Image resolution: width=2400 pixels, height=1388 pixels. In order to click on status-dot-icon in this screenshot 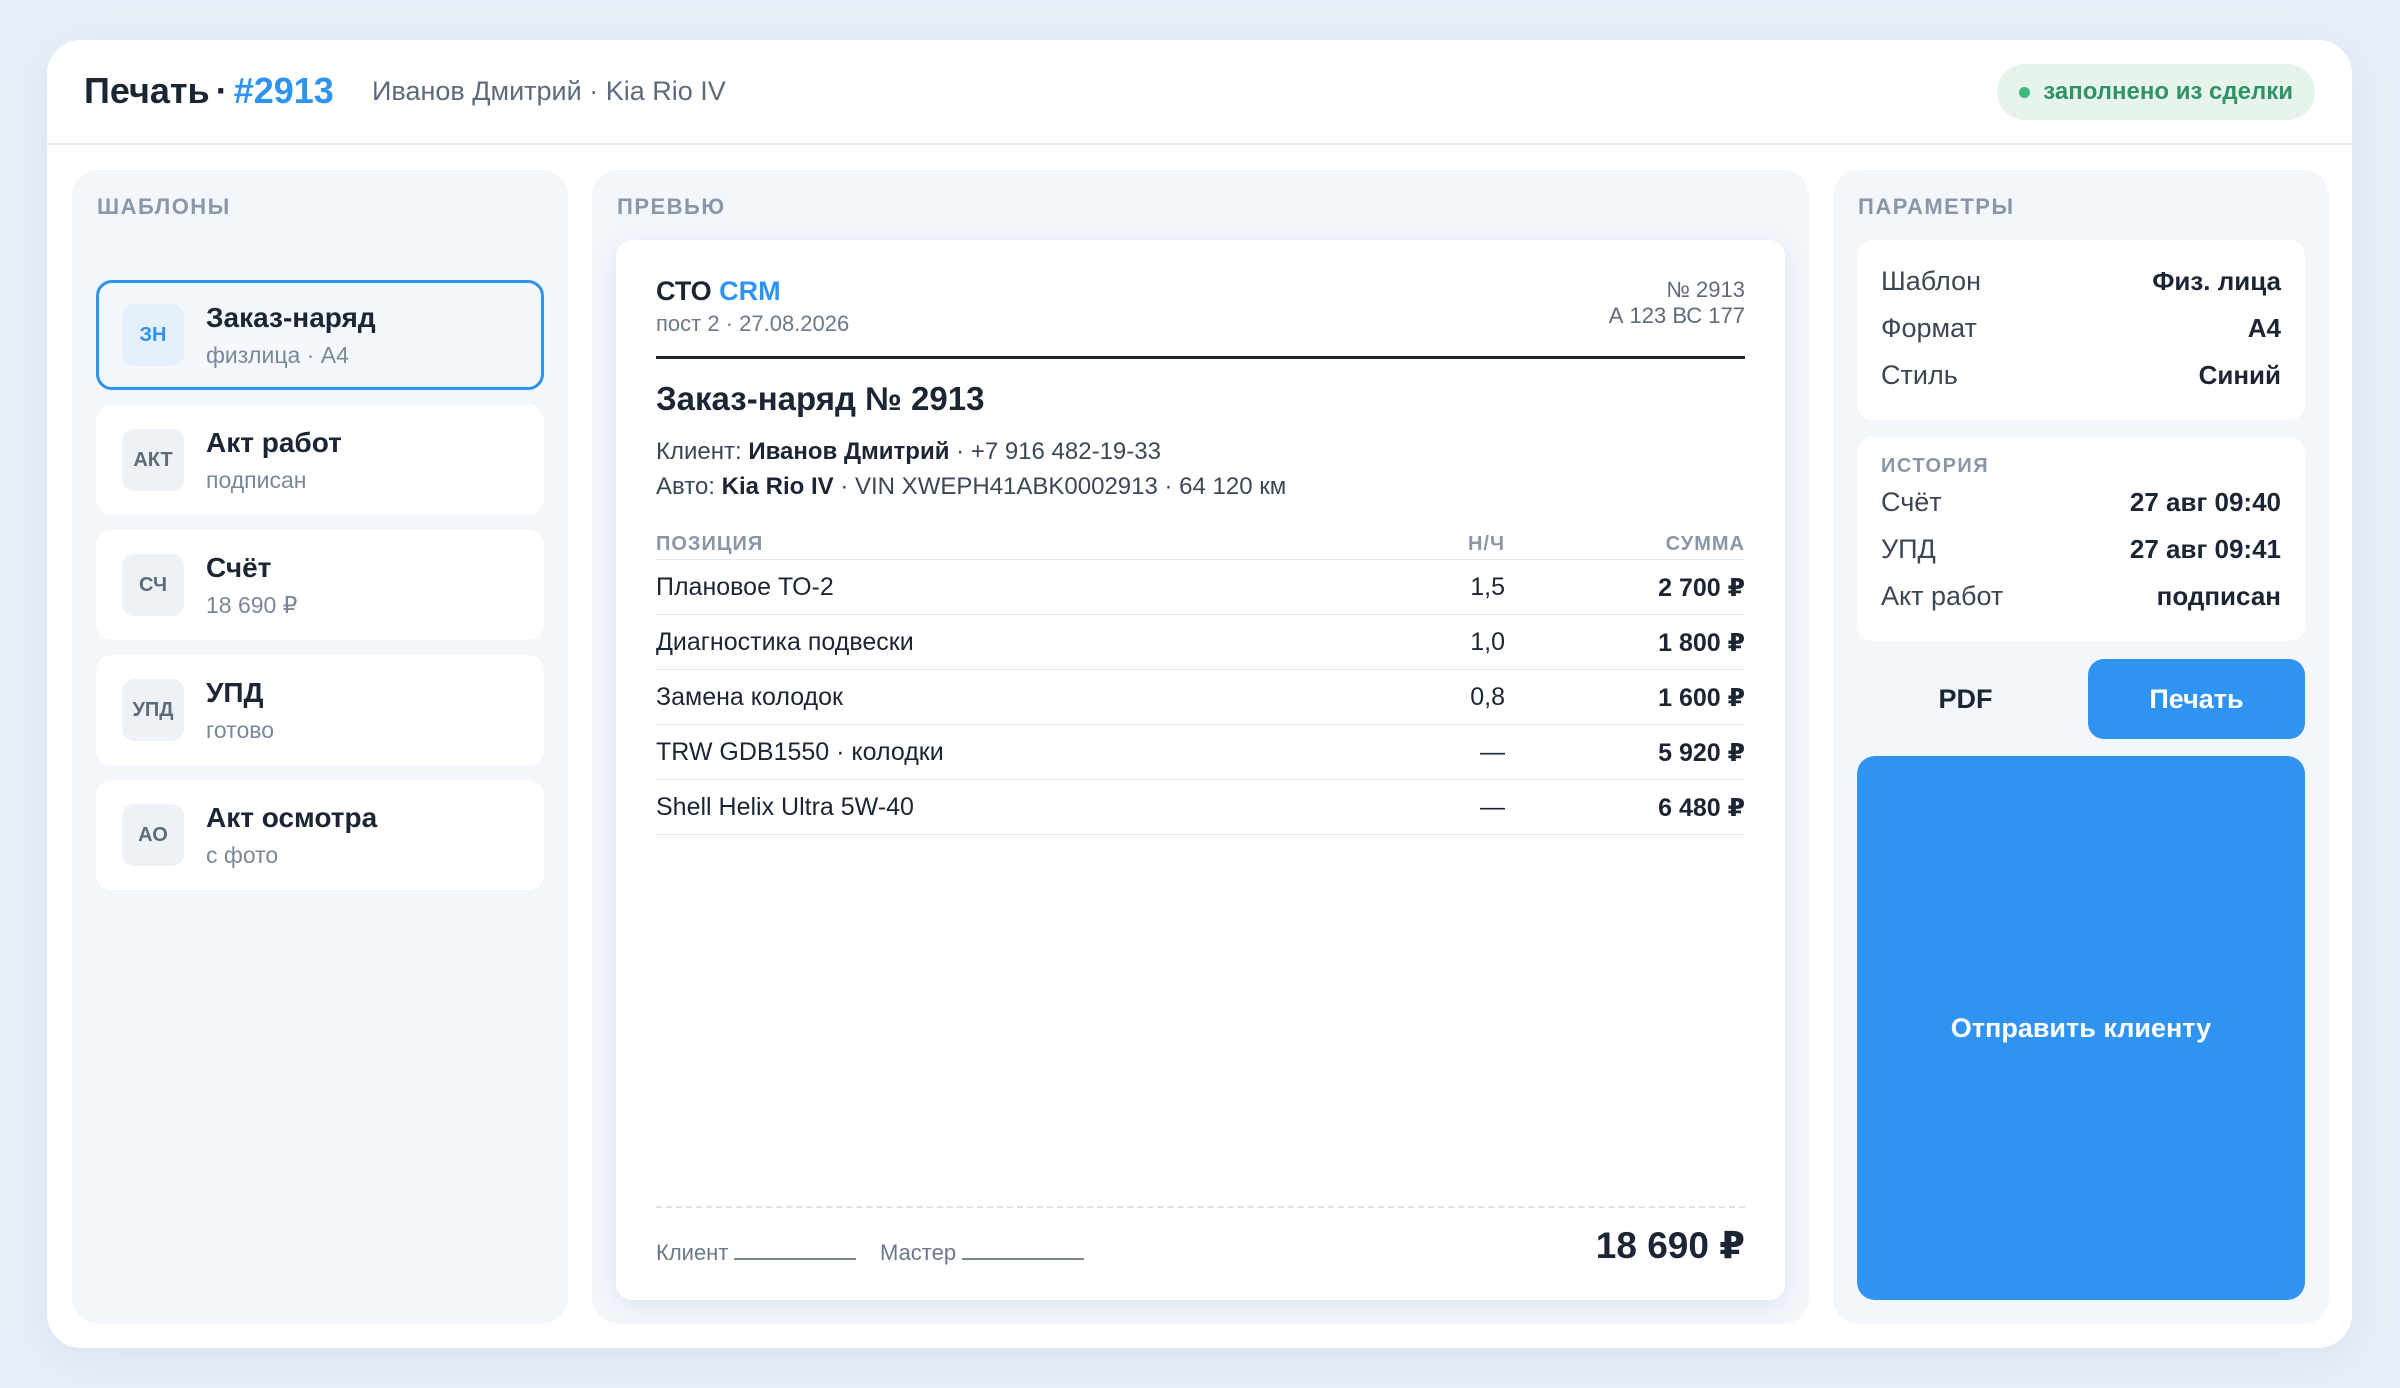, I will do `click(2025, 92)`.